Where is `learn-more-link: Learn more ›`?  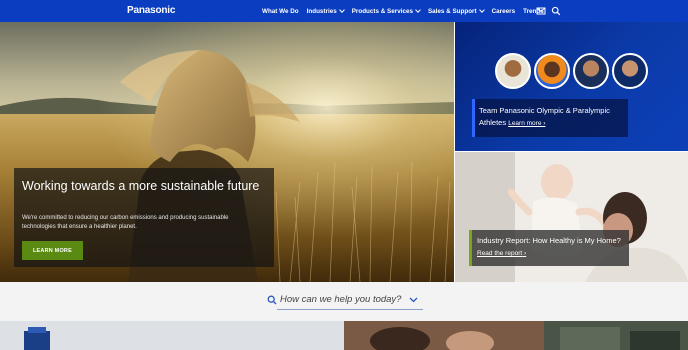 learn-more-link: Learn more › is located at coordinates (526, 123).